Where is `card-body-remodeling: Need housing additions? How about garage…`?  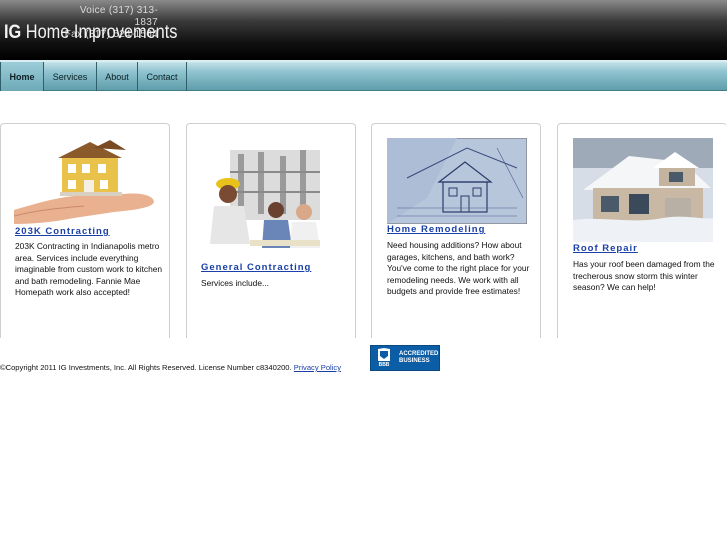
card-body-remodeling: Need housing additions? How about garage… is located at coordinates (458, 268).